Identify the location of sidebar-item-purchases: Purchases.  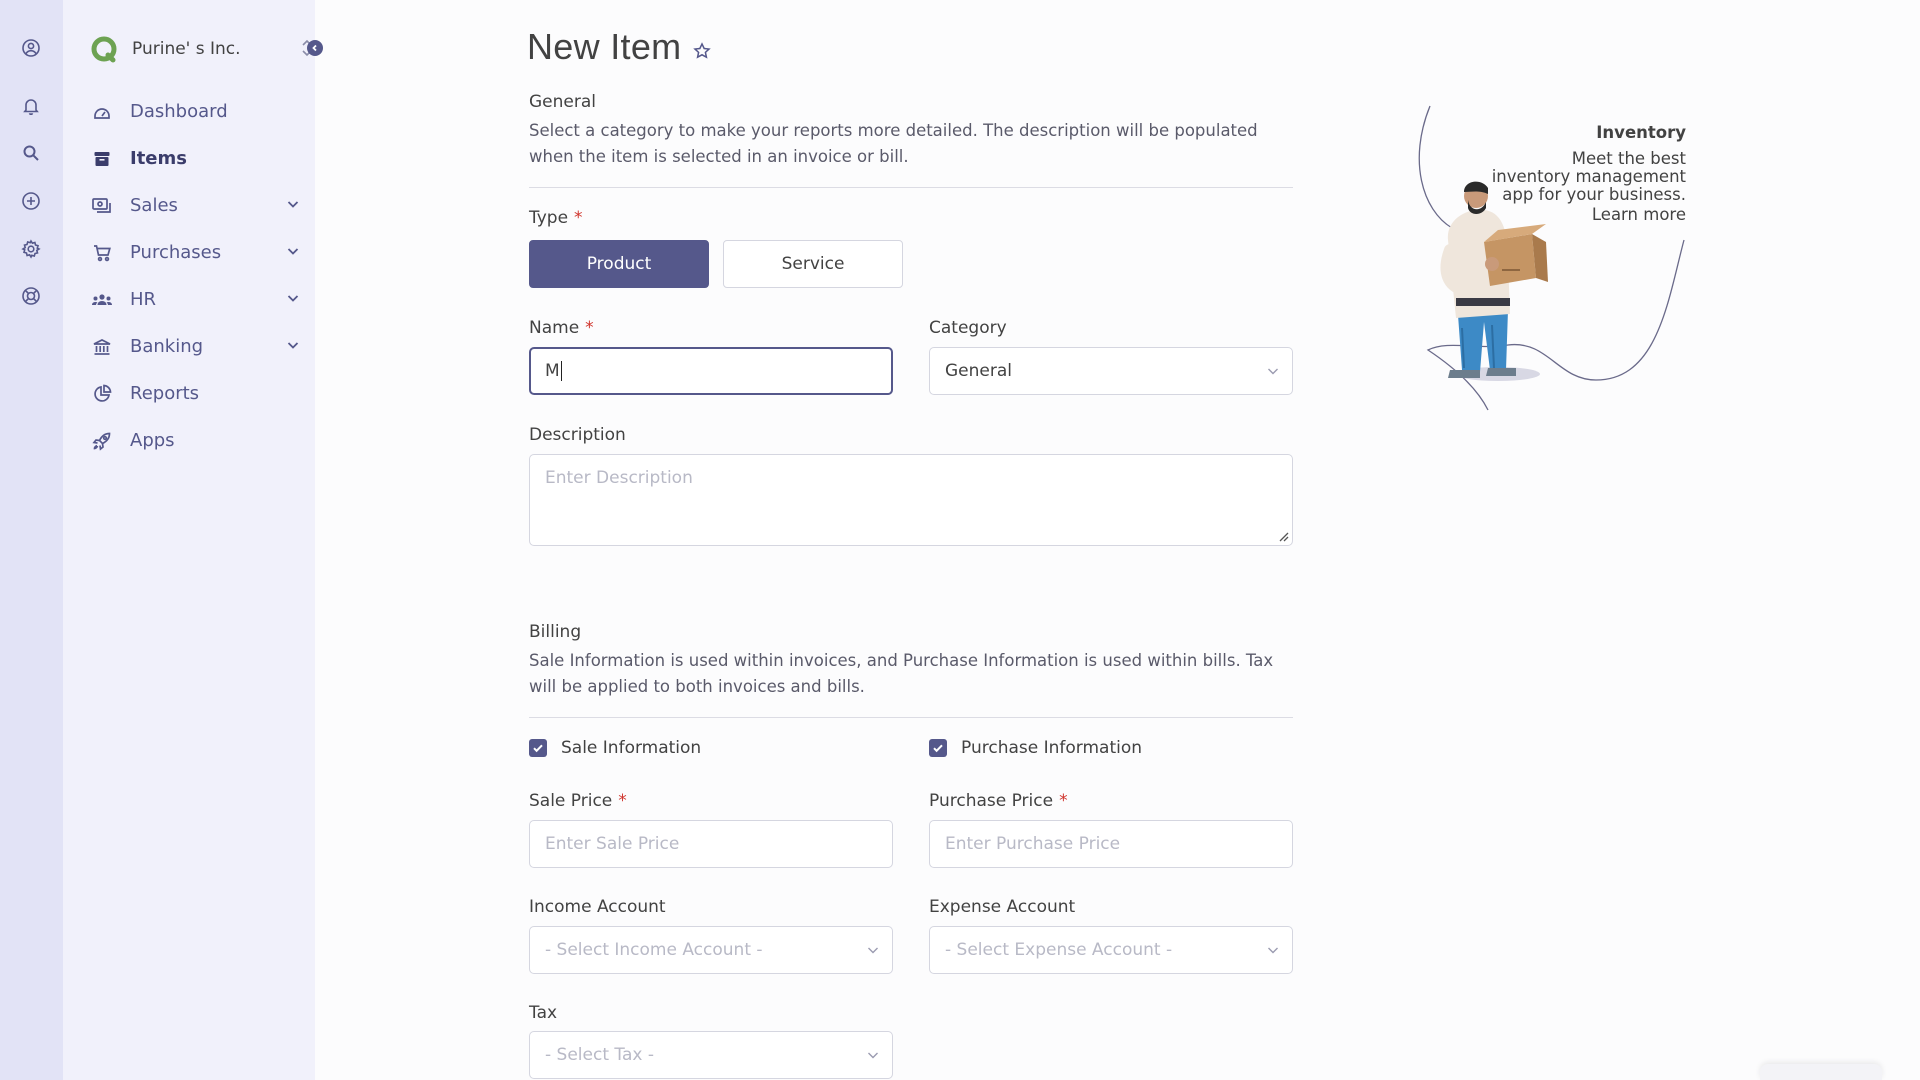
(195, 252).